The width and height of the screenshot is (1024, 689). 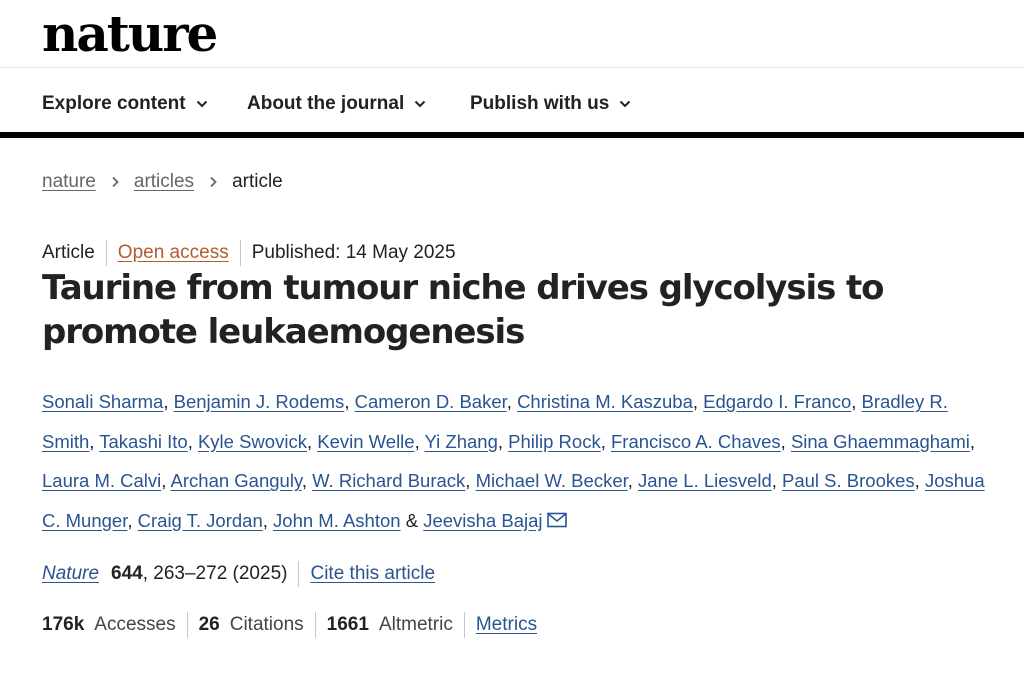 What do you see at coordinates (552, 480) in the screenshot?
I see `author-link: Michael W. Becker` at bounding box center [552, 480].